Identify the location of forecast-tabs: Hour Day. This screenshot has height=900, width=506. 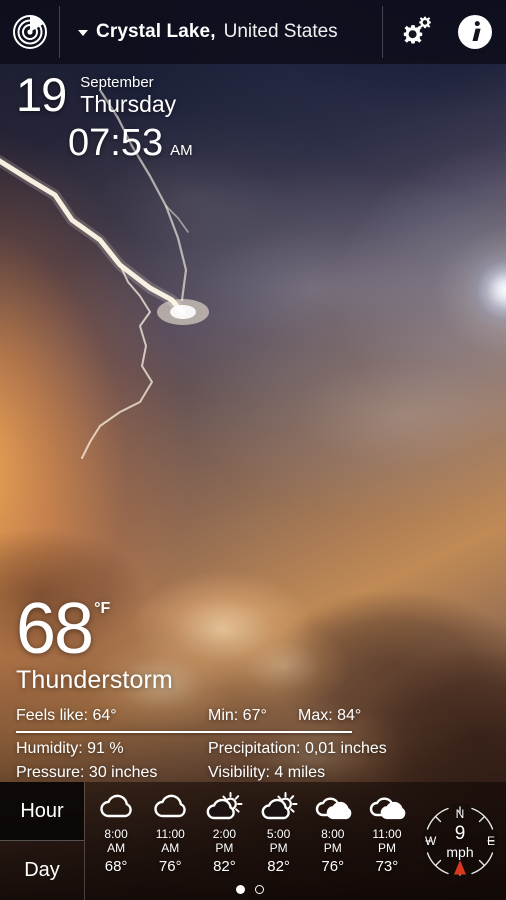
(42, 841).